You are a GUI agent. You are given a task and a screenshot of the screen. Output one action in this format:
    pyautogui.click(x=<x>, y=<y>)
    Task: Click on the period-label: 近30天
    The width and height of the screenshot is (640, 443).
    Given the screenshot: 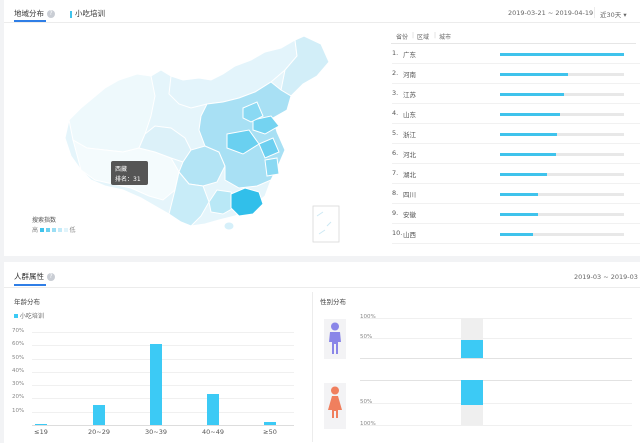 What is the action you would take?
    pyautogui.click(x=611, y=15)
    